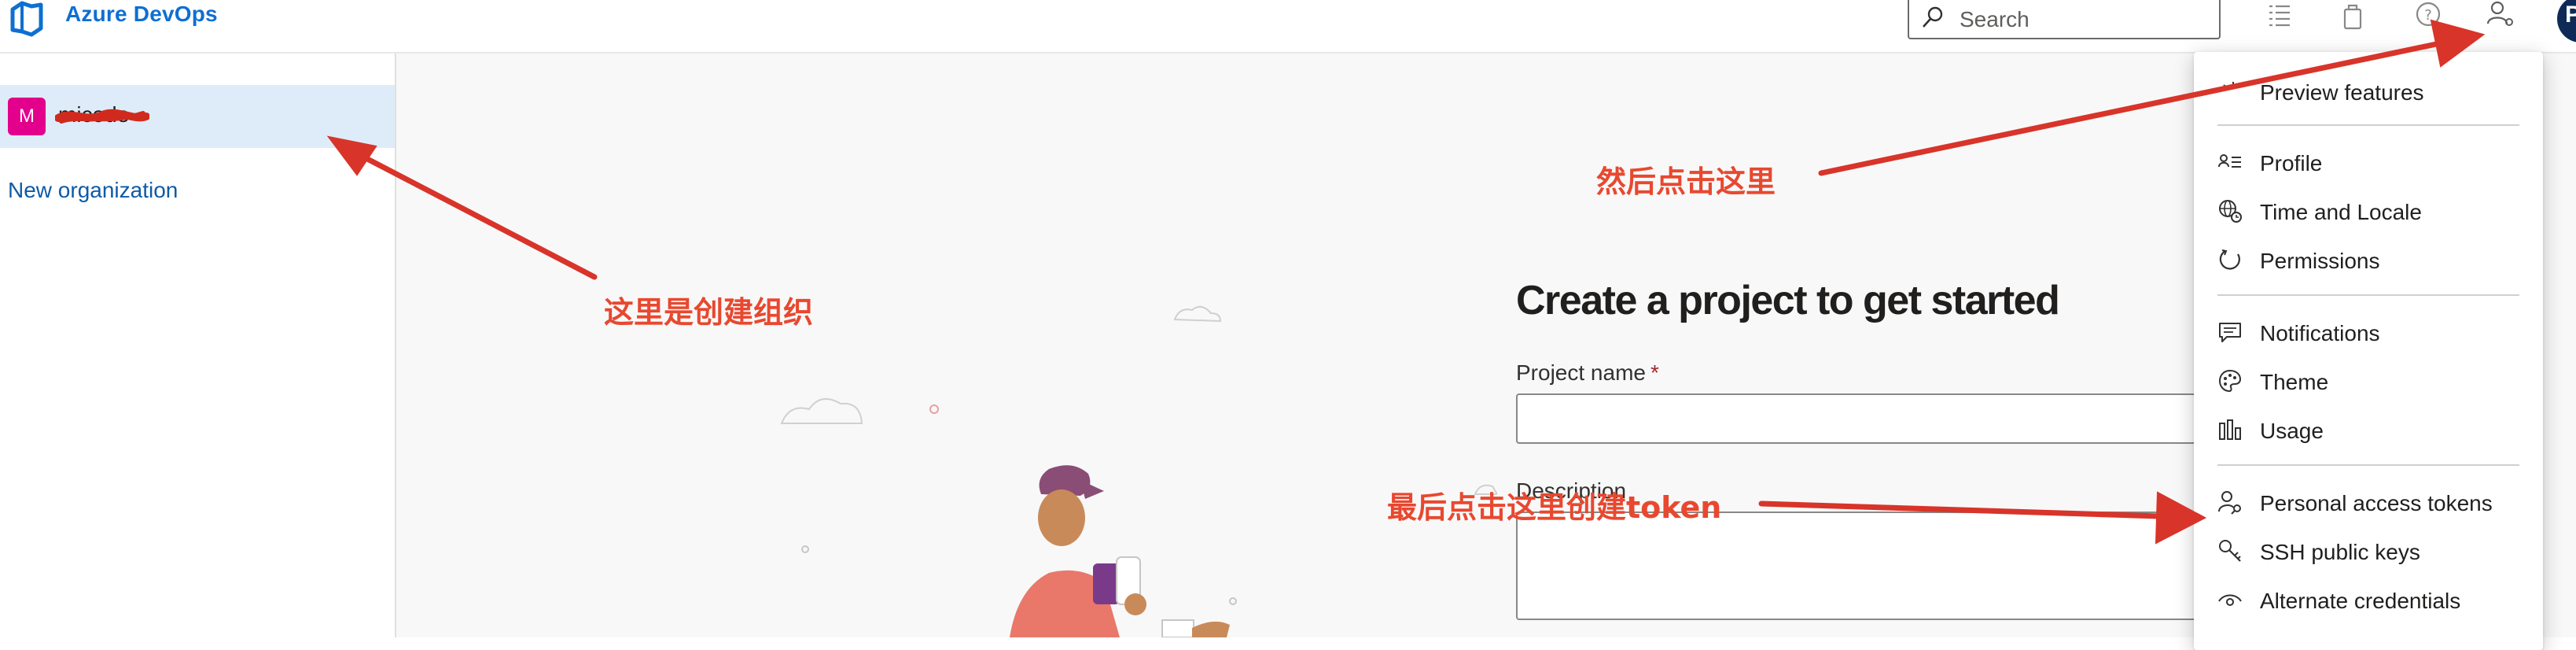 This screenshot has height=650, width=2576. I want to click on azure-devops-logo-icon, so click(27, 19).